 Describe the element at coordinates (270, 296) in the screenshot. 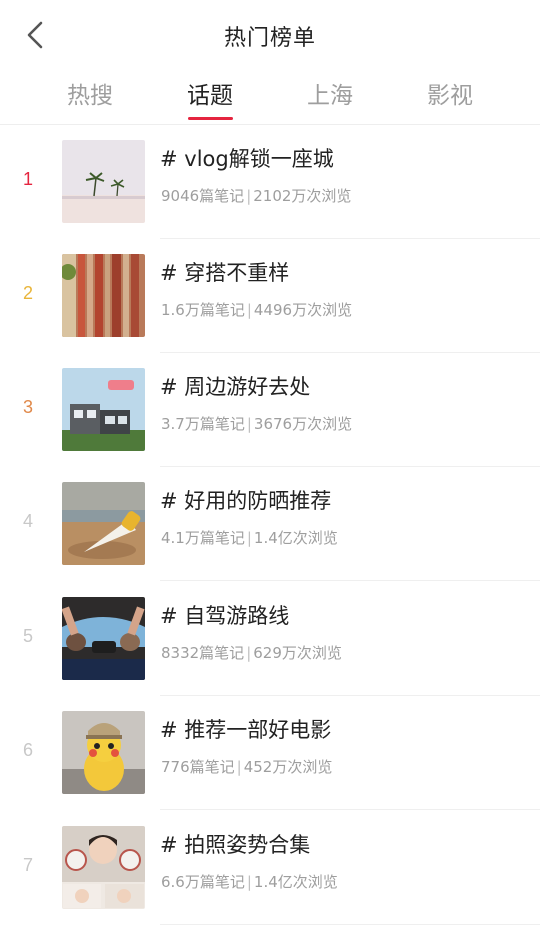

I see `list-item: 2 # 穿搭不重样 1.6万篇笔记 | 4496万次浏览` at that location.